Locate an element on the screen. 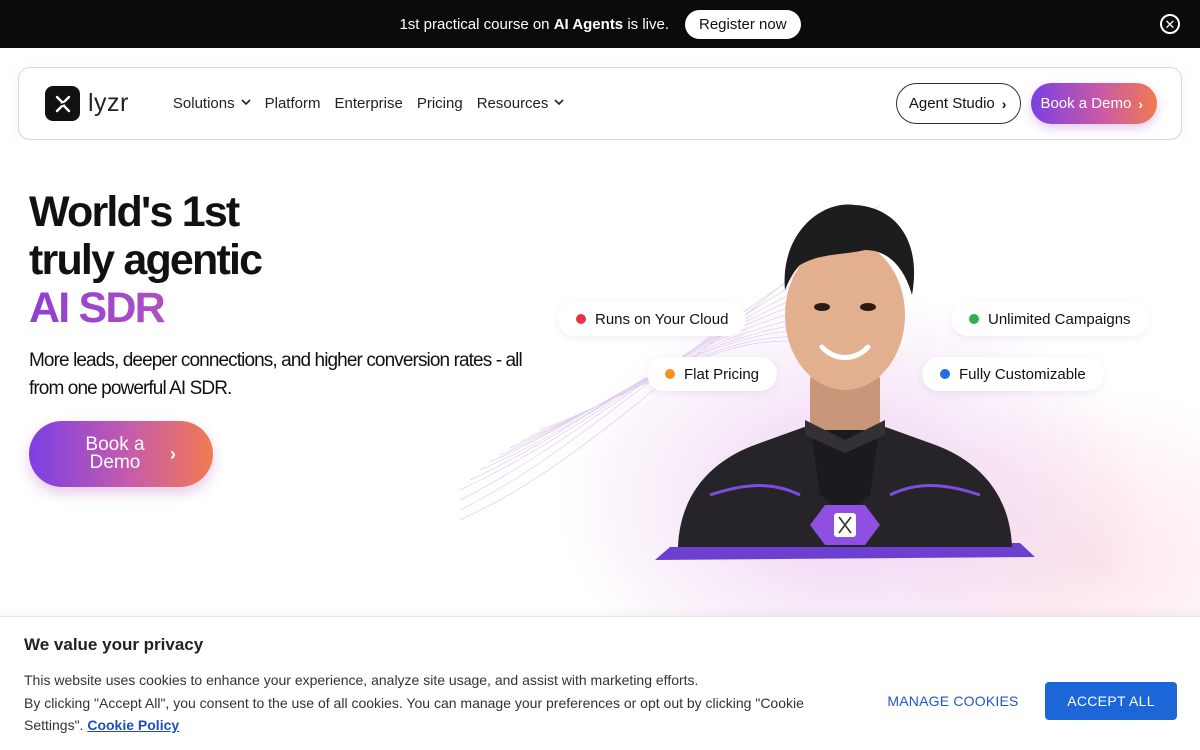 Image resolution: width=1200 pixels, height=750 pixels. logo-text: lyzr is located at coordinates (108, 103).